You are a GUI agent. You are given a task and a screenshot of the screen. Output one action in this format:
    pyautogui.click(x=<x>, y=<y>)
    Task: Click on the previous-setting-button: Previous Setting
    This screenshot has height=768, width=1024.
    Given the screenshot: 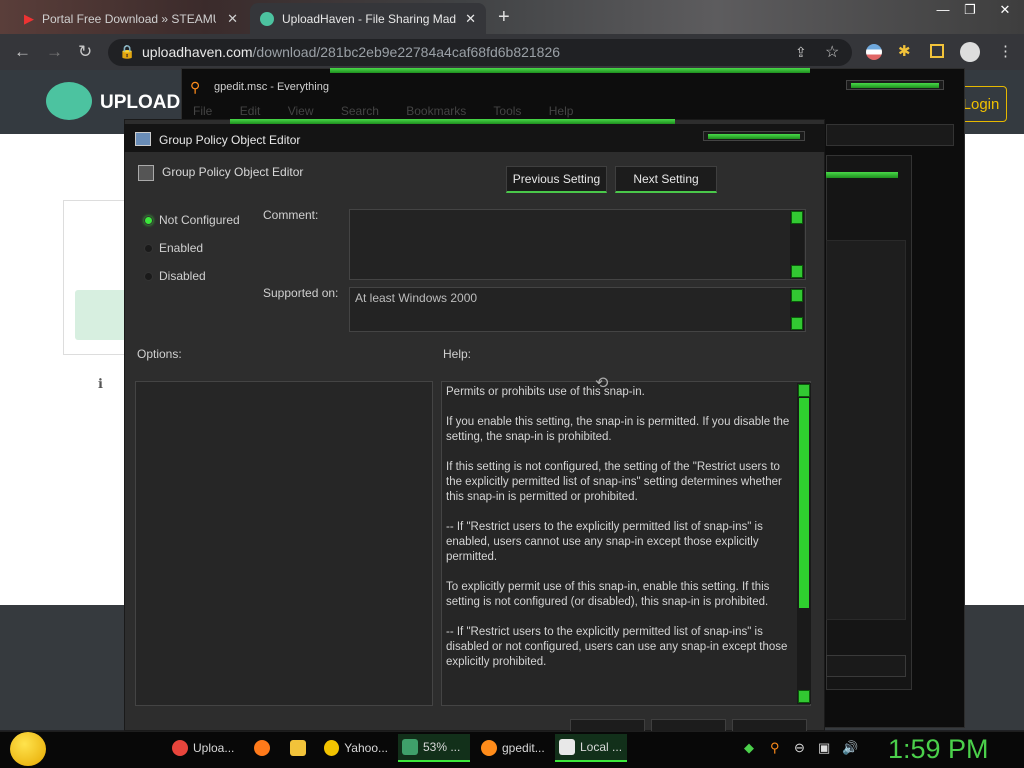 What is the action you would take?
    pyautogui.click(x=556, y=179)
    